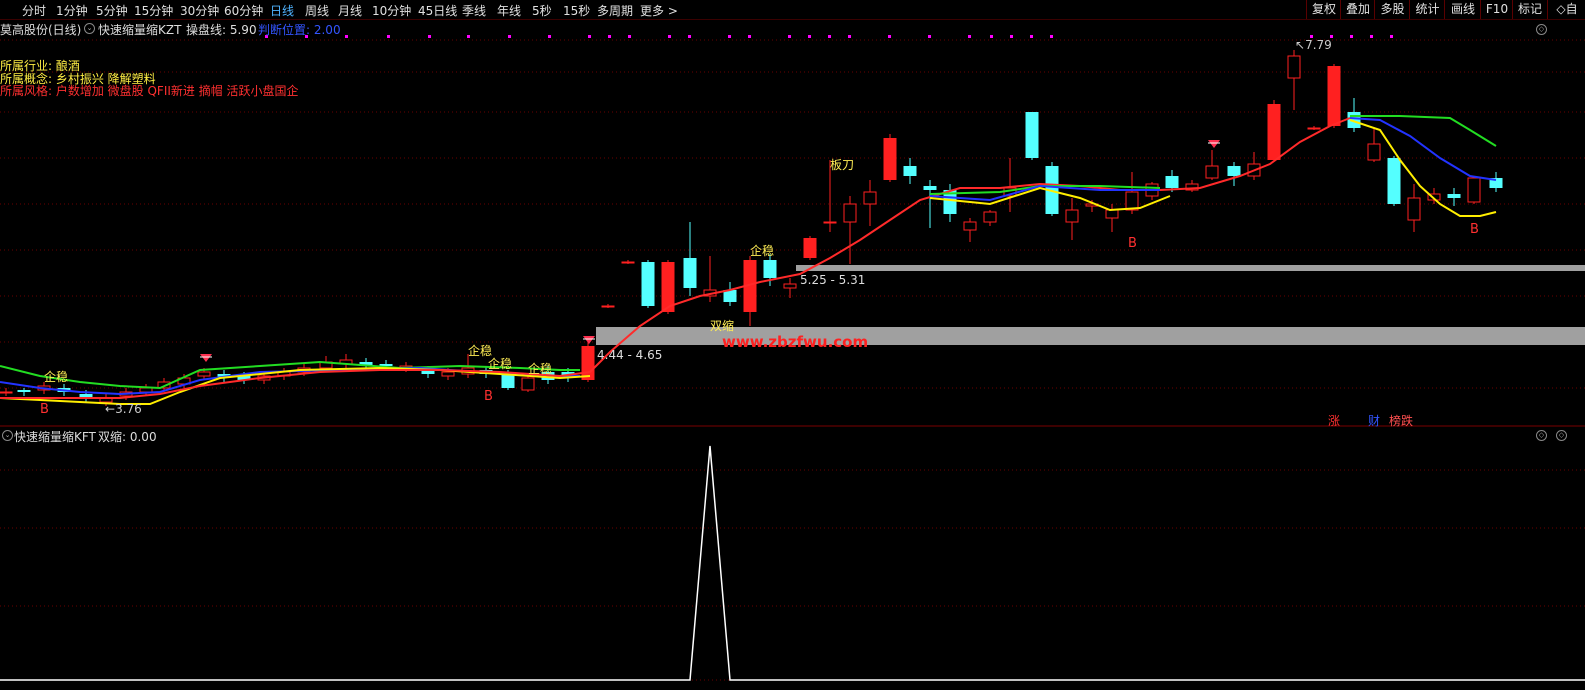  Describe the element at coordinates (833, 280) in the screenshot. I see `zone-upper-label: 5.25 - 5.31` at that location.